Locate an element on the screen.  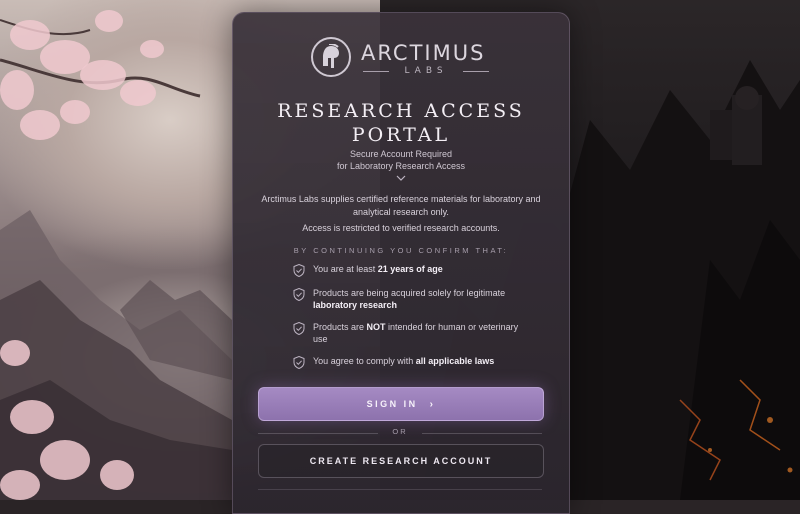
title-line-2: PORTAL is located at coordinates (401, 135).